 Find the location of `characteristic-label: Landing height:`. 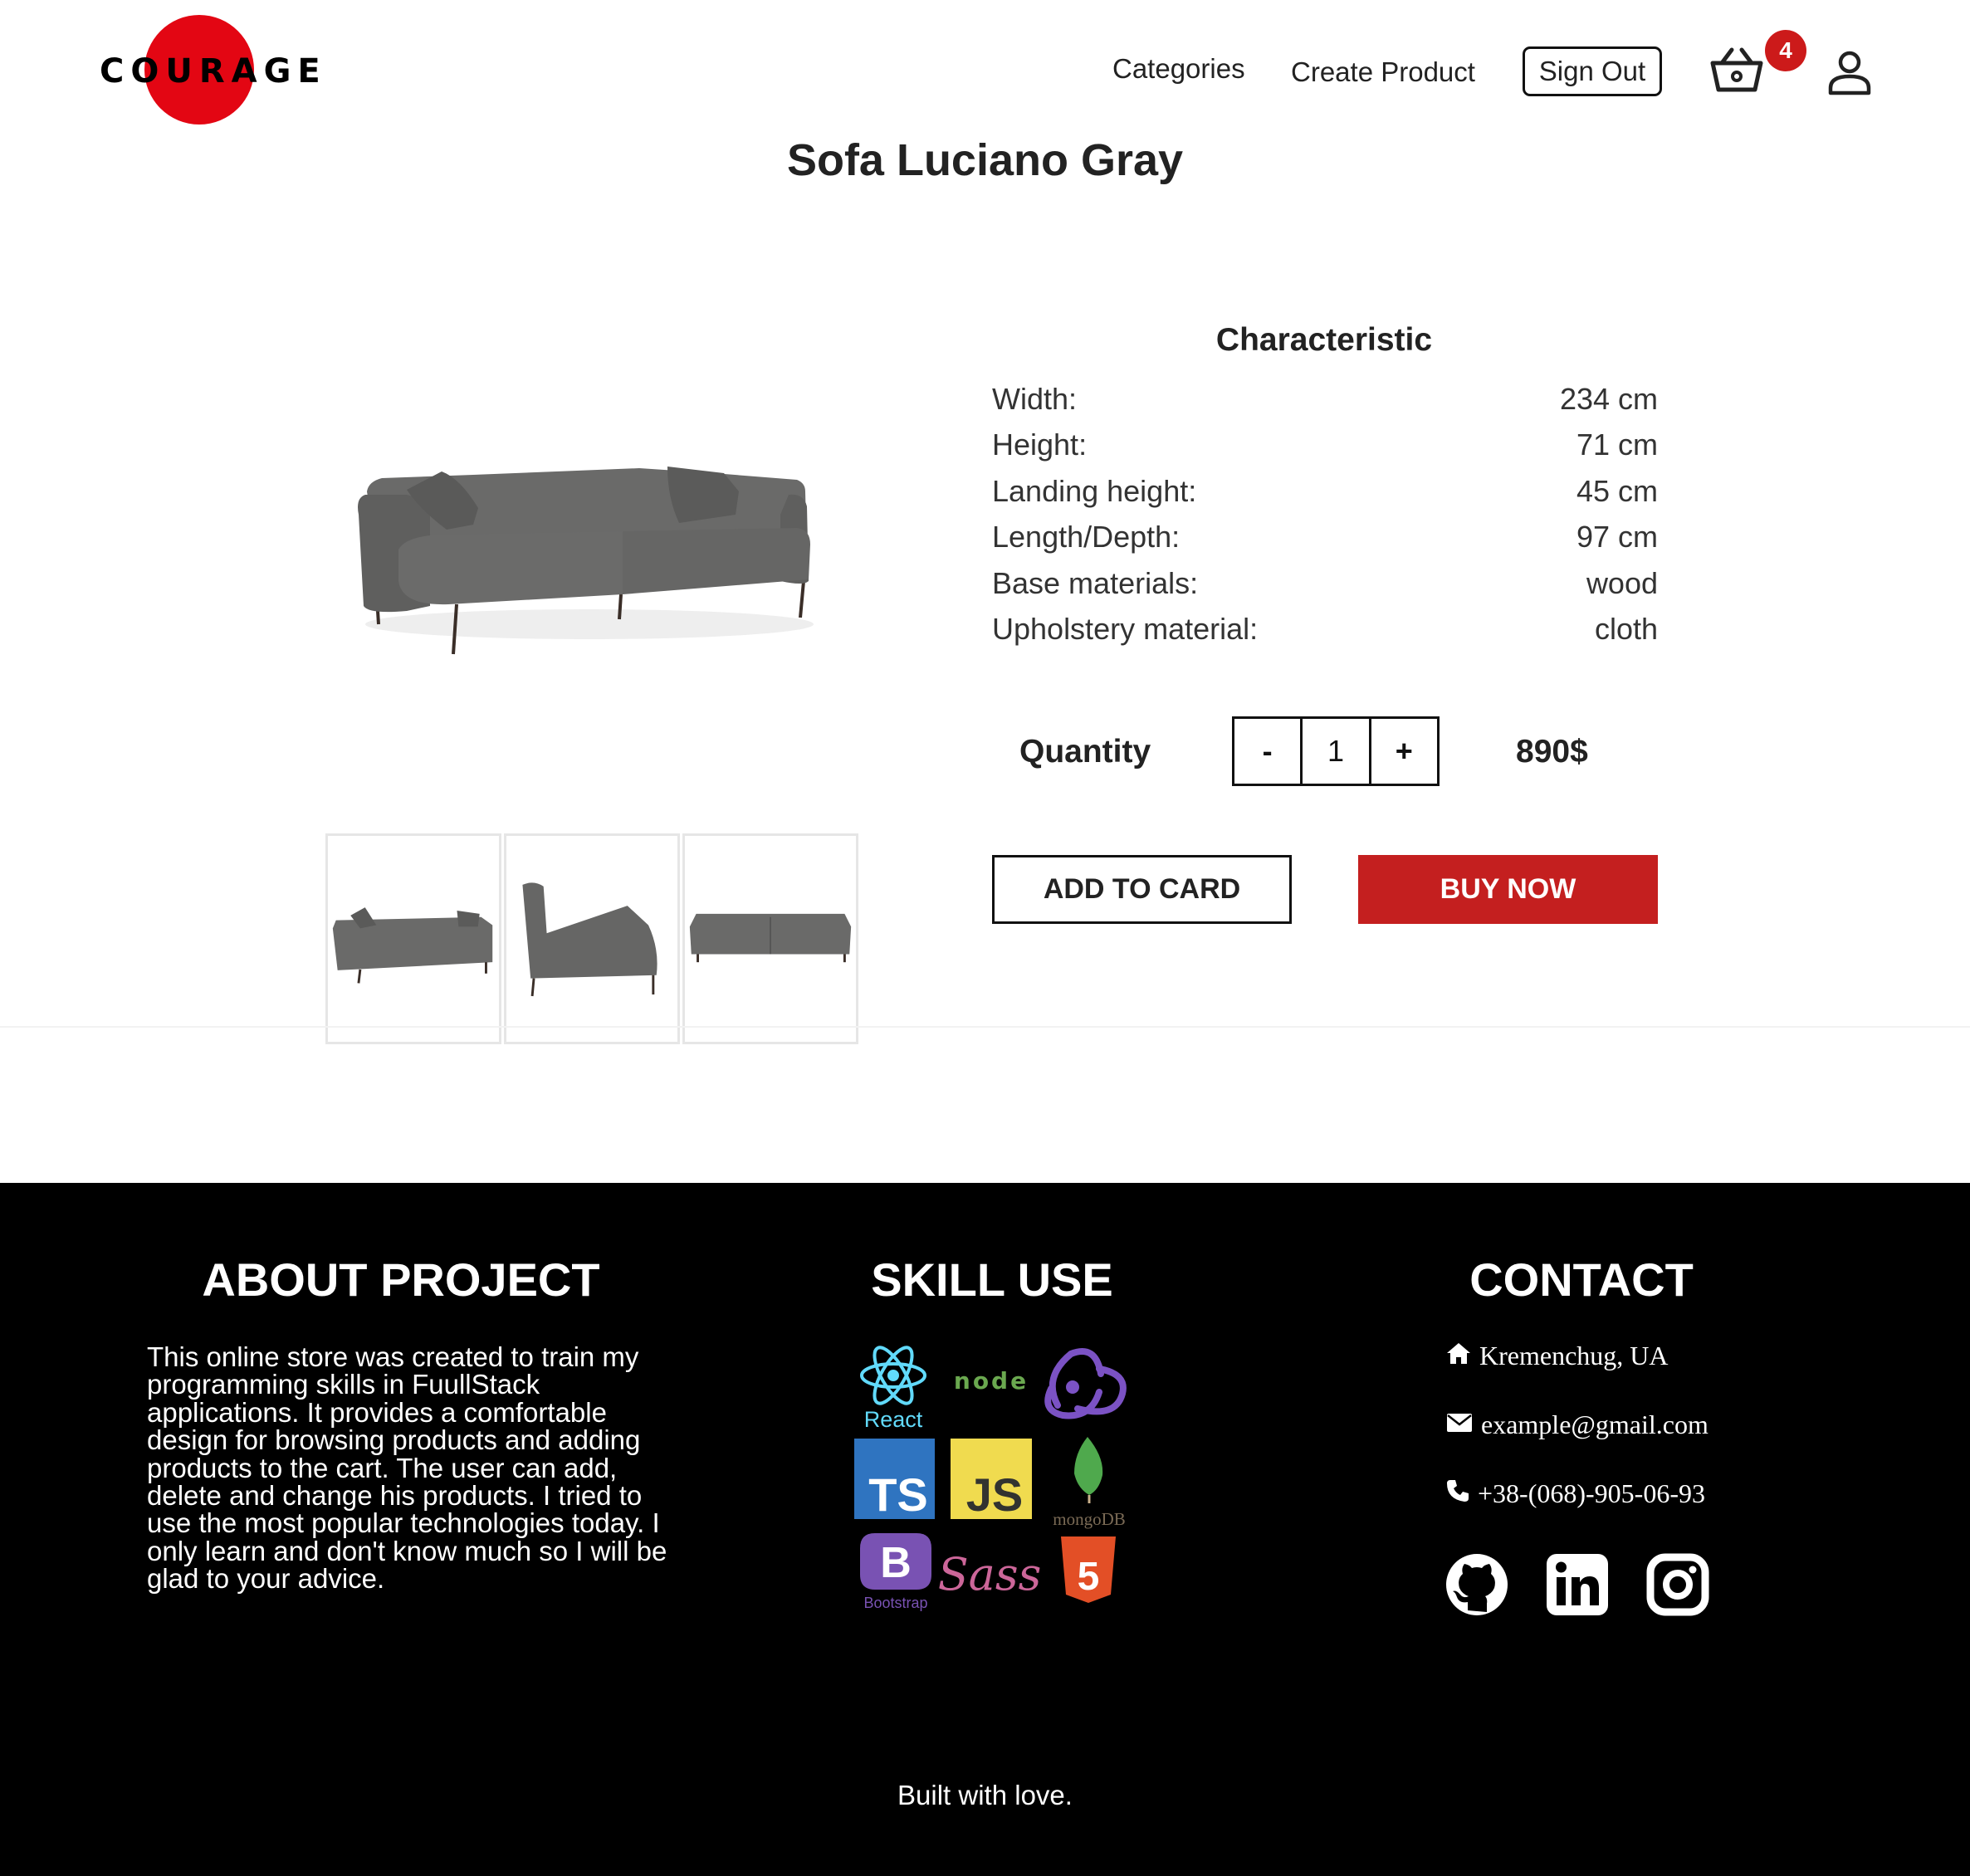

characteristic-label: Landing height: is located at coordinates (1094, 491).